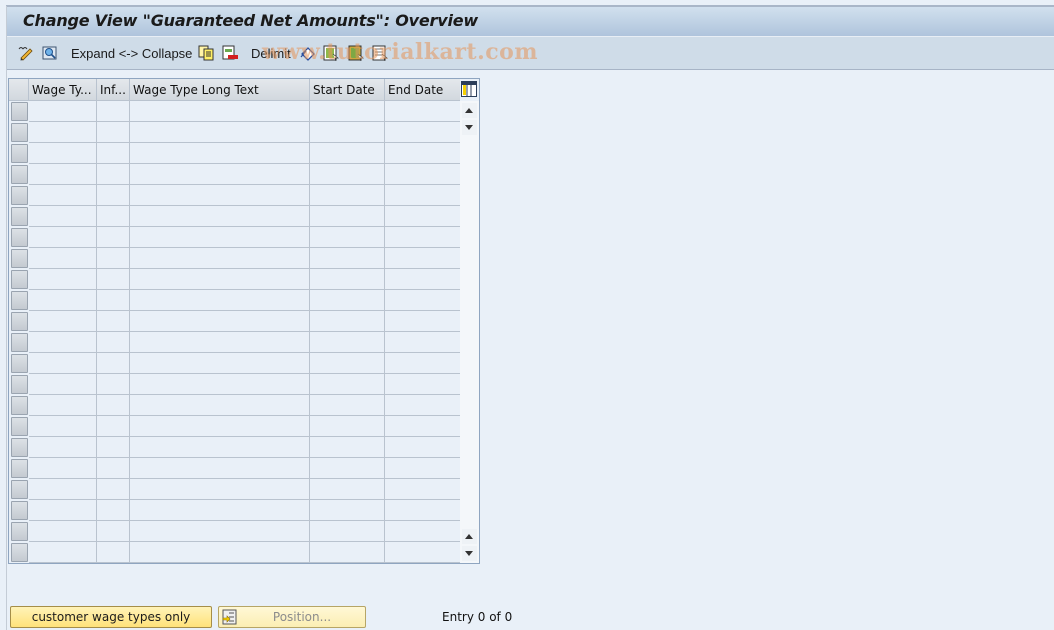 The width and height of the screenshot is (1054, 630). I want to click on select-all-rows-corner, so click(19, 90).